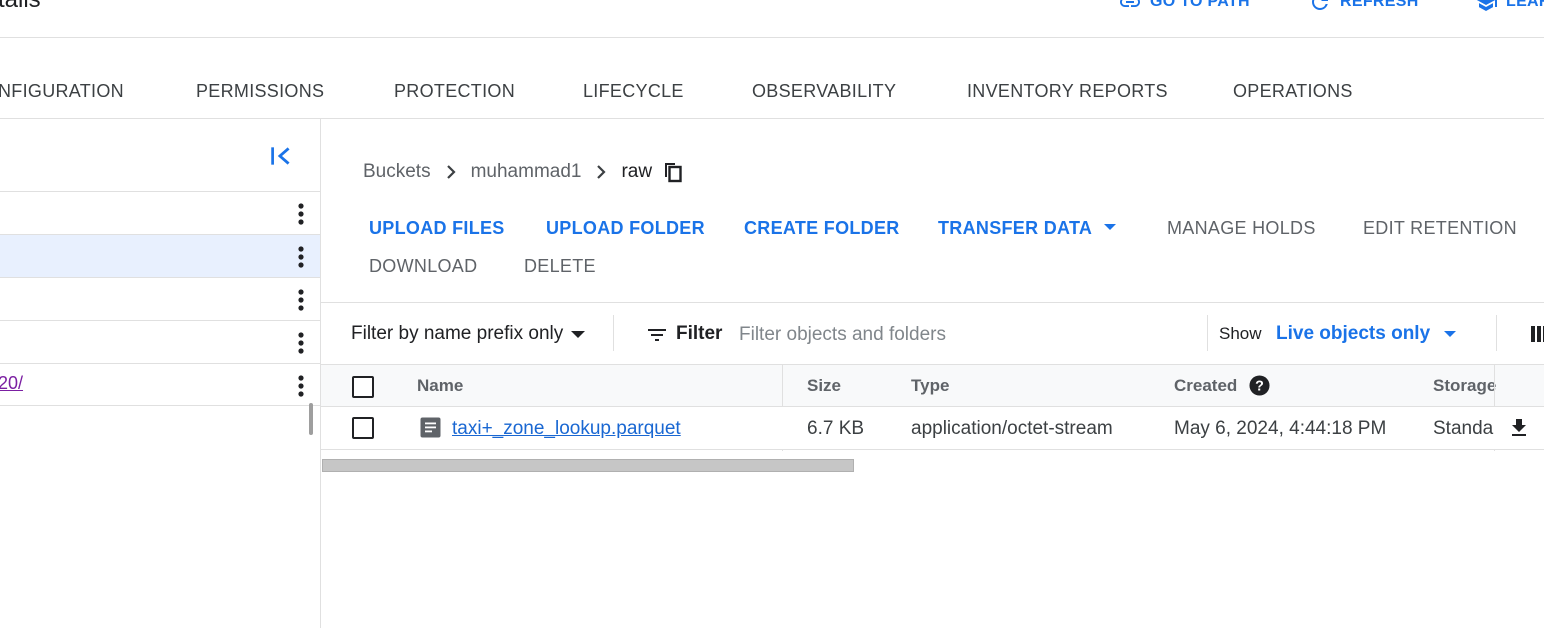 Image resolution: width=1544 pixels, height=628 pixels. Describe the element at coordinates (311, 419) in the screenshot. I see `folder-tree-scrollbar` at that location.